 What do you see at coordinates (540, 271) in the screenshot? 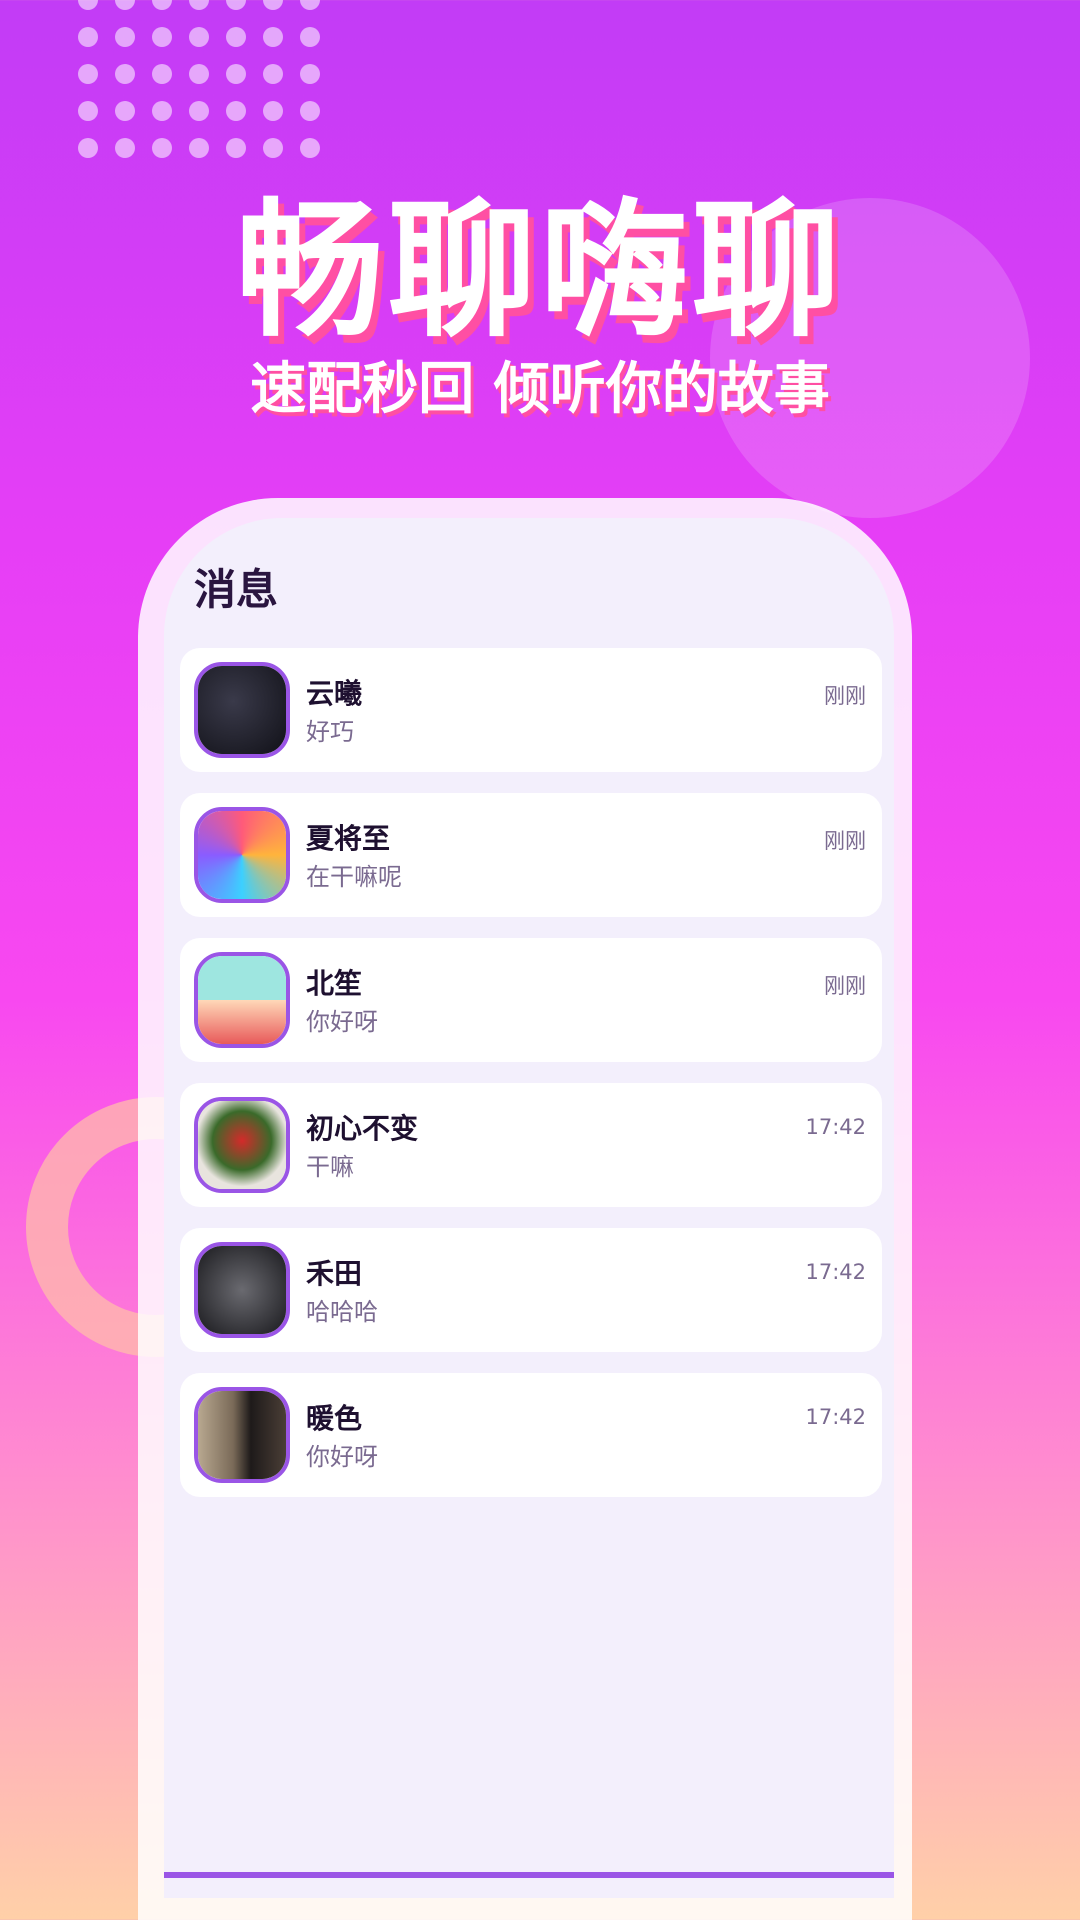
I see `headline: 畅聊嗨聊` at bounding box center [540, 271].